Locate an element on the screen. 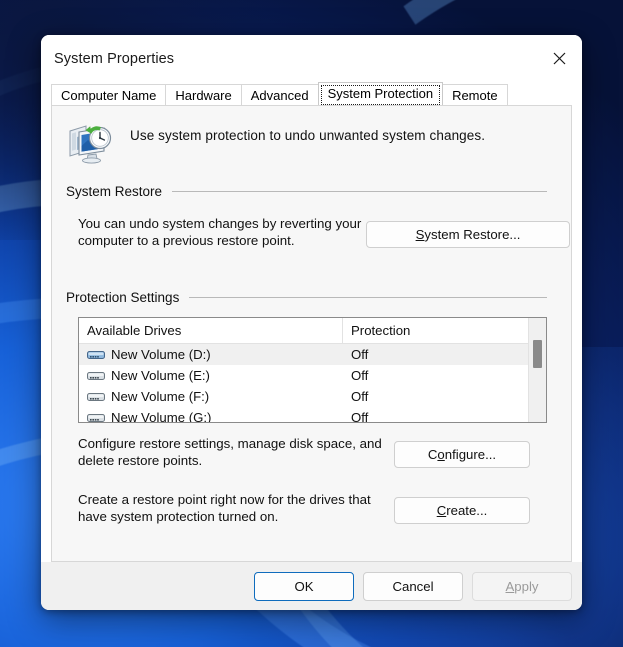 The height and width of the screenshot is (647, 623). tab-system-protection: System Protection is located at coordinates (380, 93).